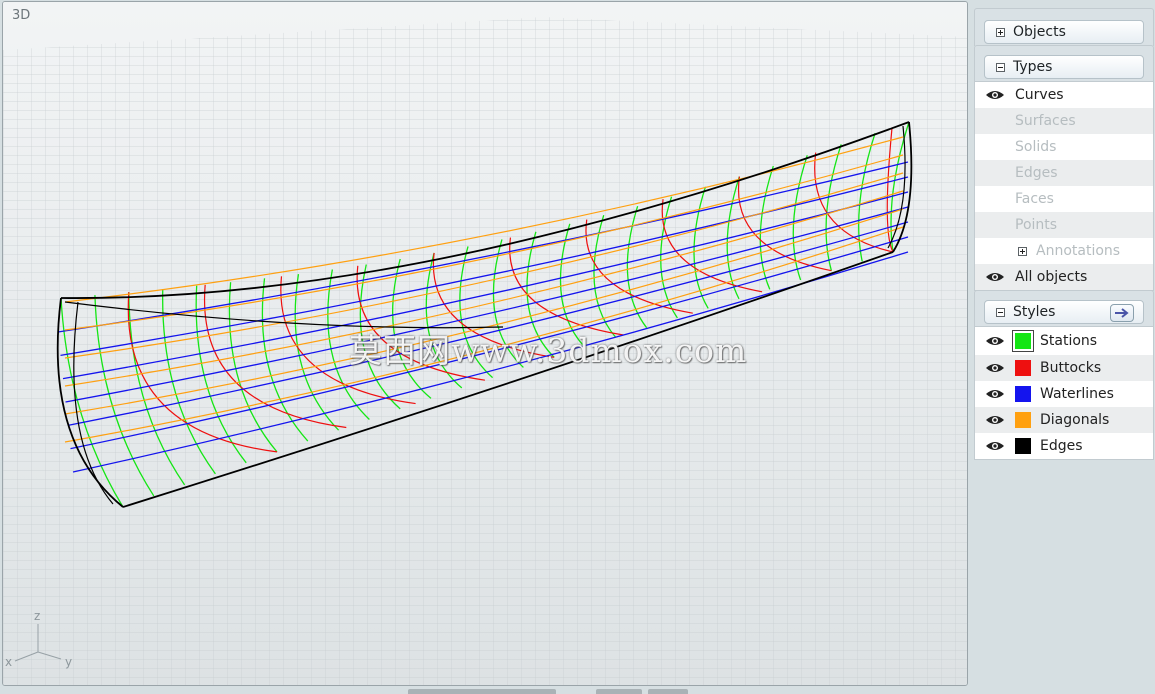 This screenshot has height=694, width=1155. What do you see at coordinates (1034, 312) in the screenshot?
I see `styles-header-label: Styles` at bounding box center [1034, 312].